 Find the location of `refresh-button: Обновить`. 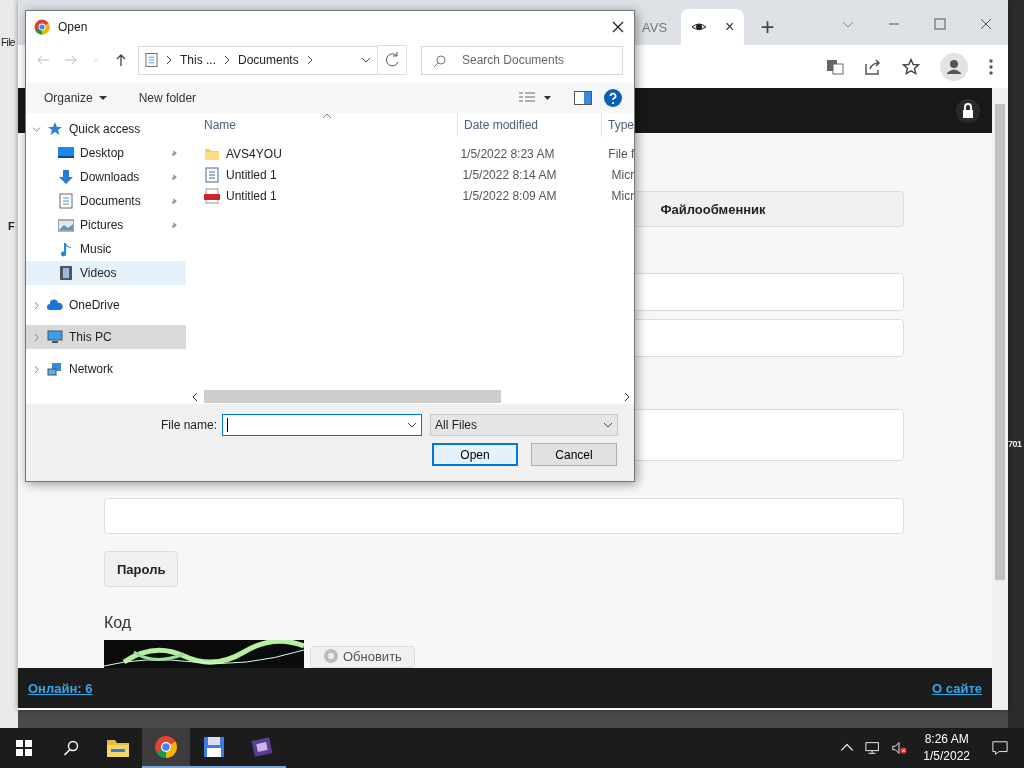

refresh-button: Обновить is located at coordinates (362, 657).